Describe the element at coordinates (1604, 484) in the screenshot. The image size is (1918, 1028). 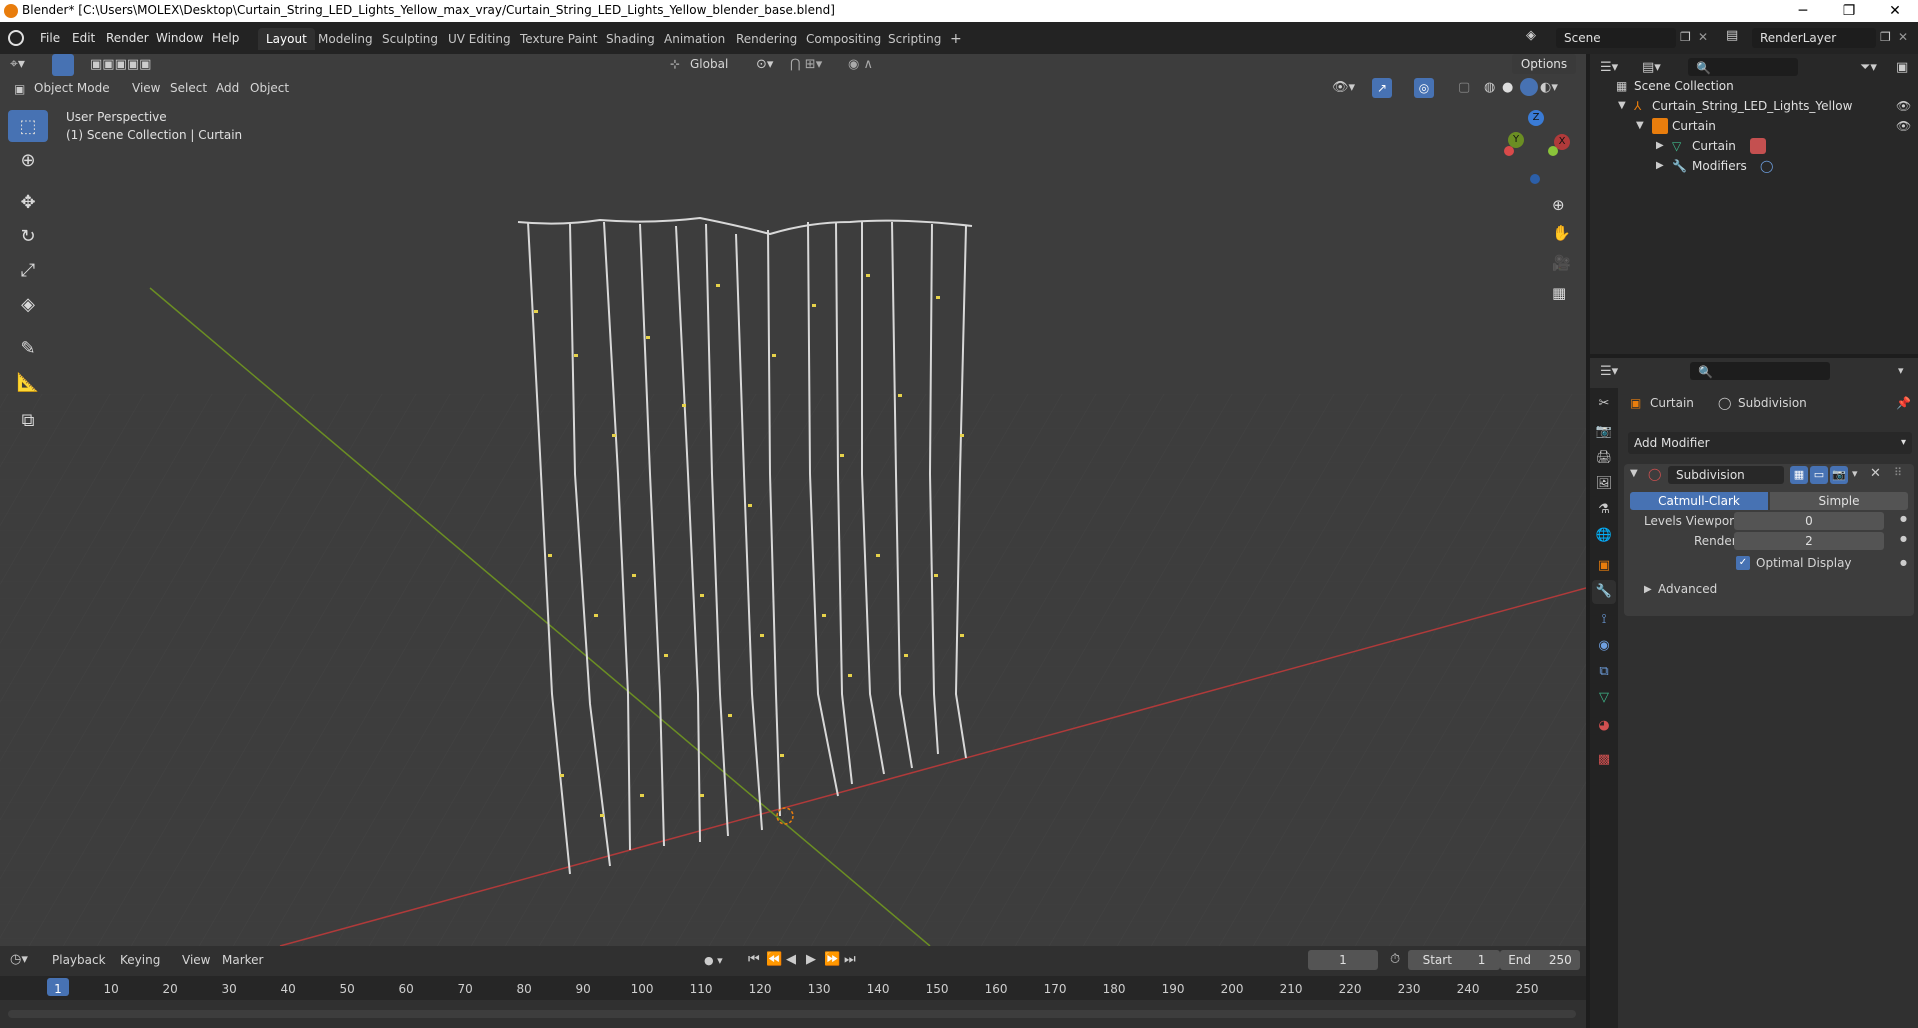
I see `view-layer-tab-icon: 🖼` at that location.